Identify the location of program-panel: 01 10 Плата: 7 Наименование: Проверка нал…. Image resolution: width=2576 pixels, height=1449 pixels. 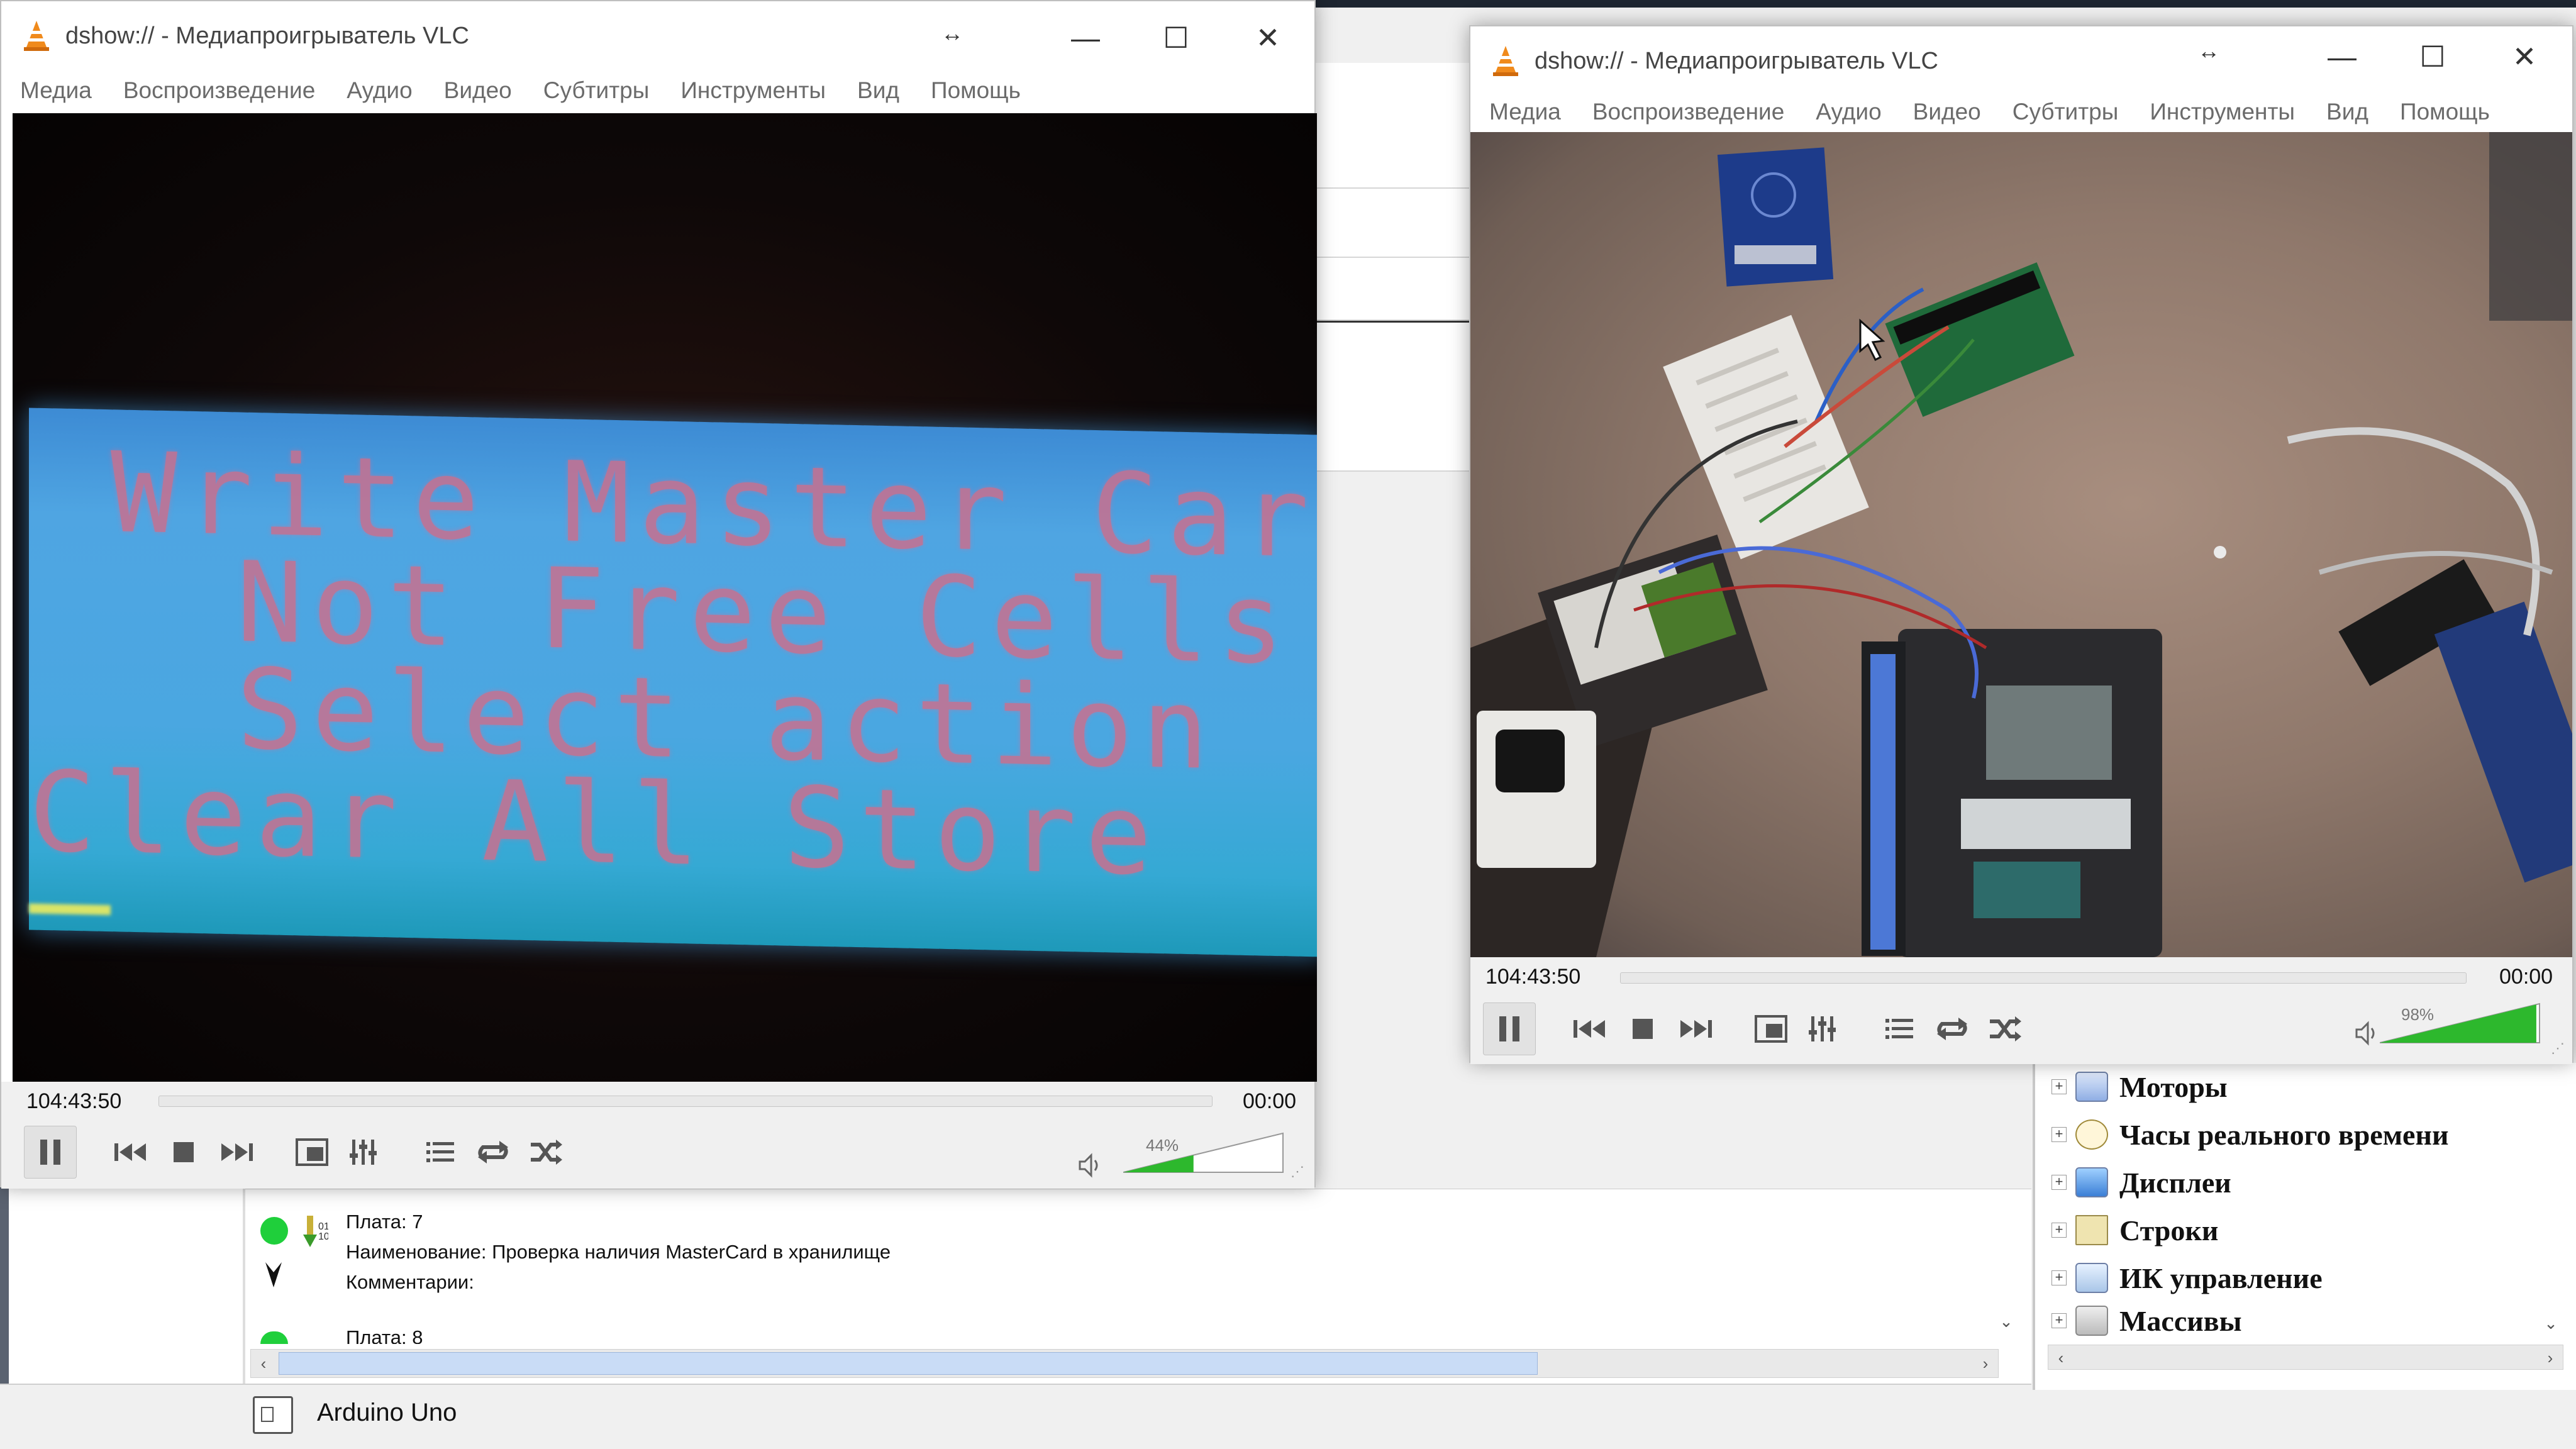
(1138, 1292).